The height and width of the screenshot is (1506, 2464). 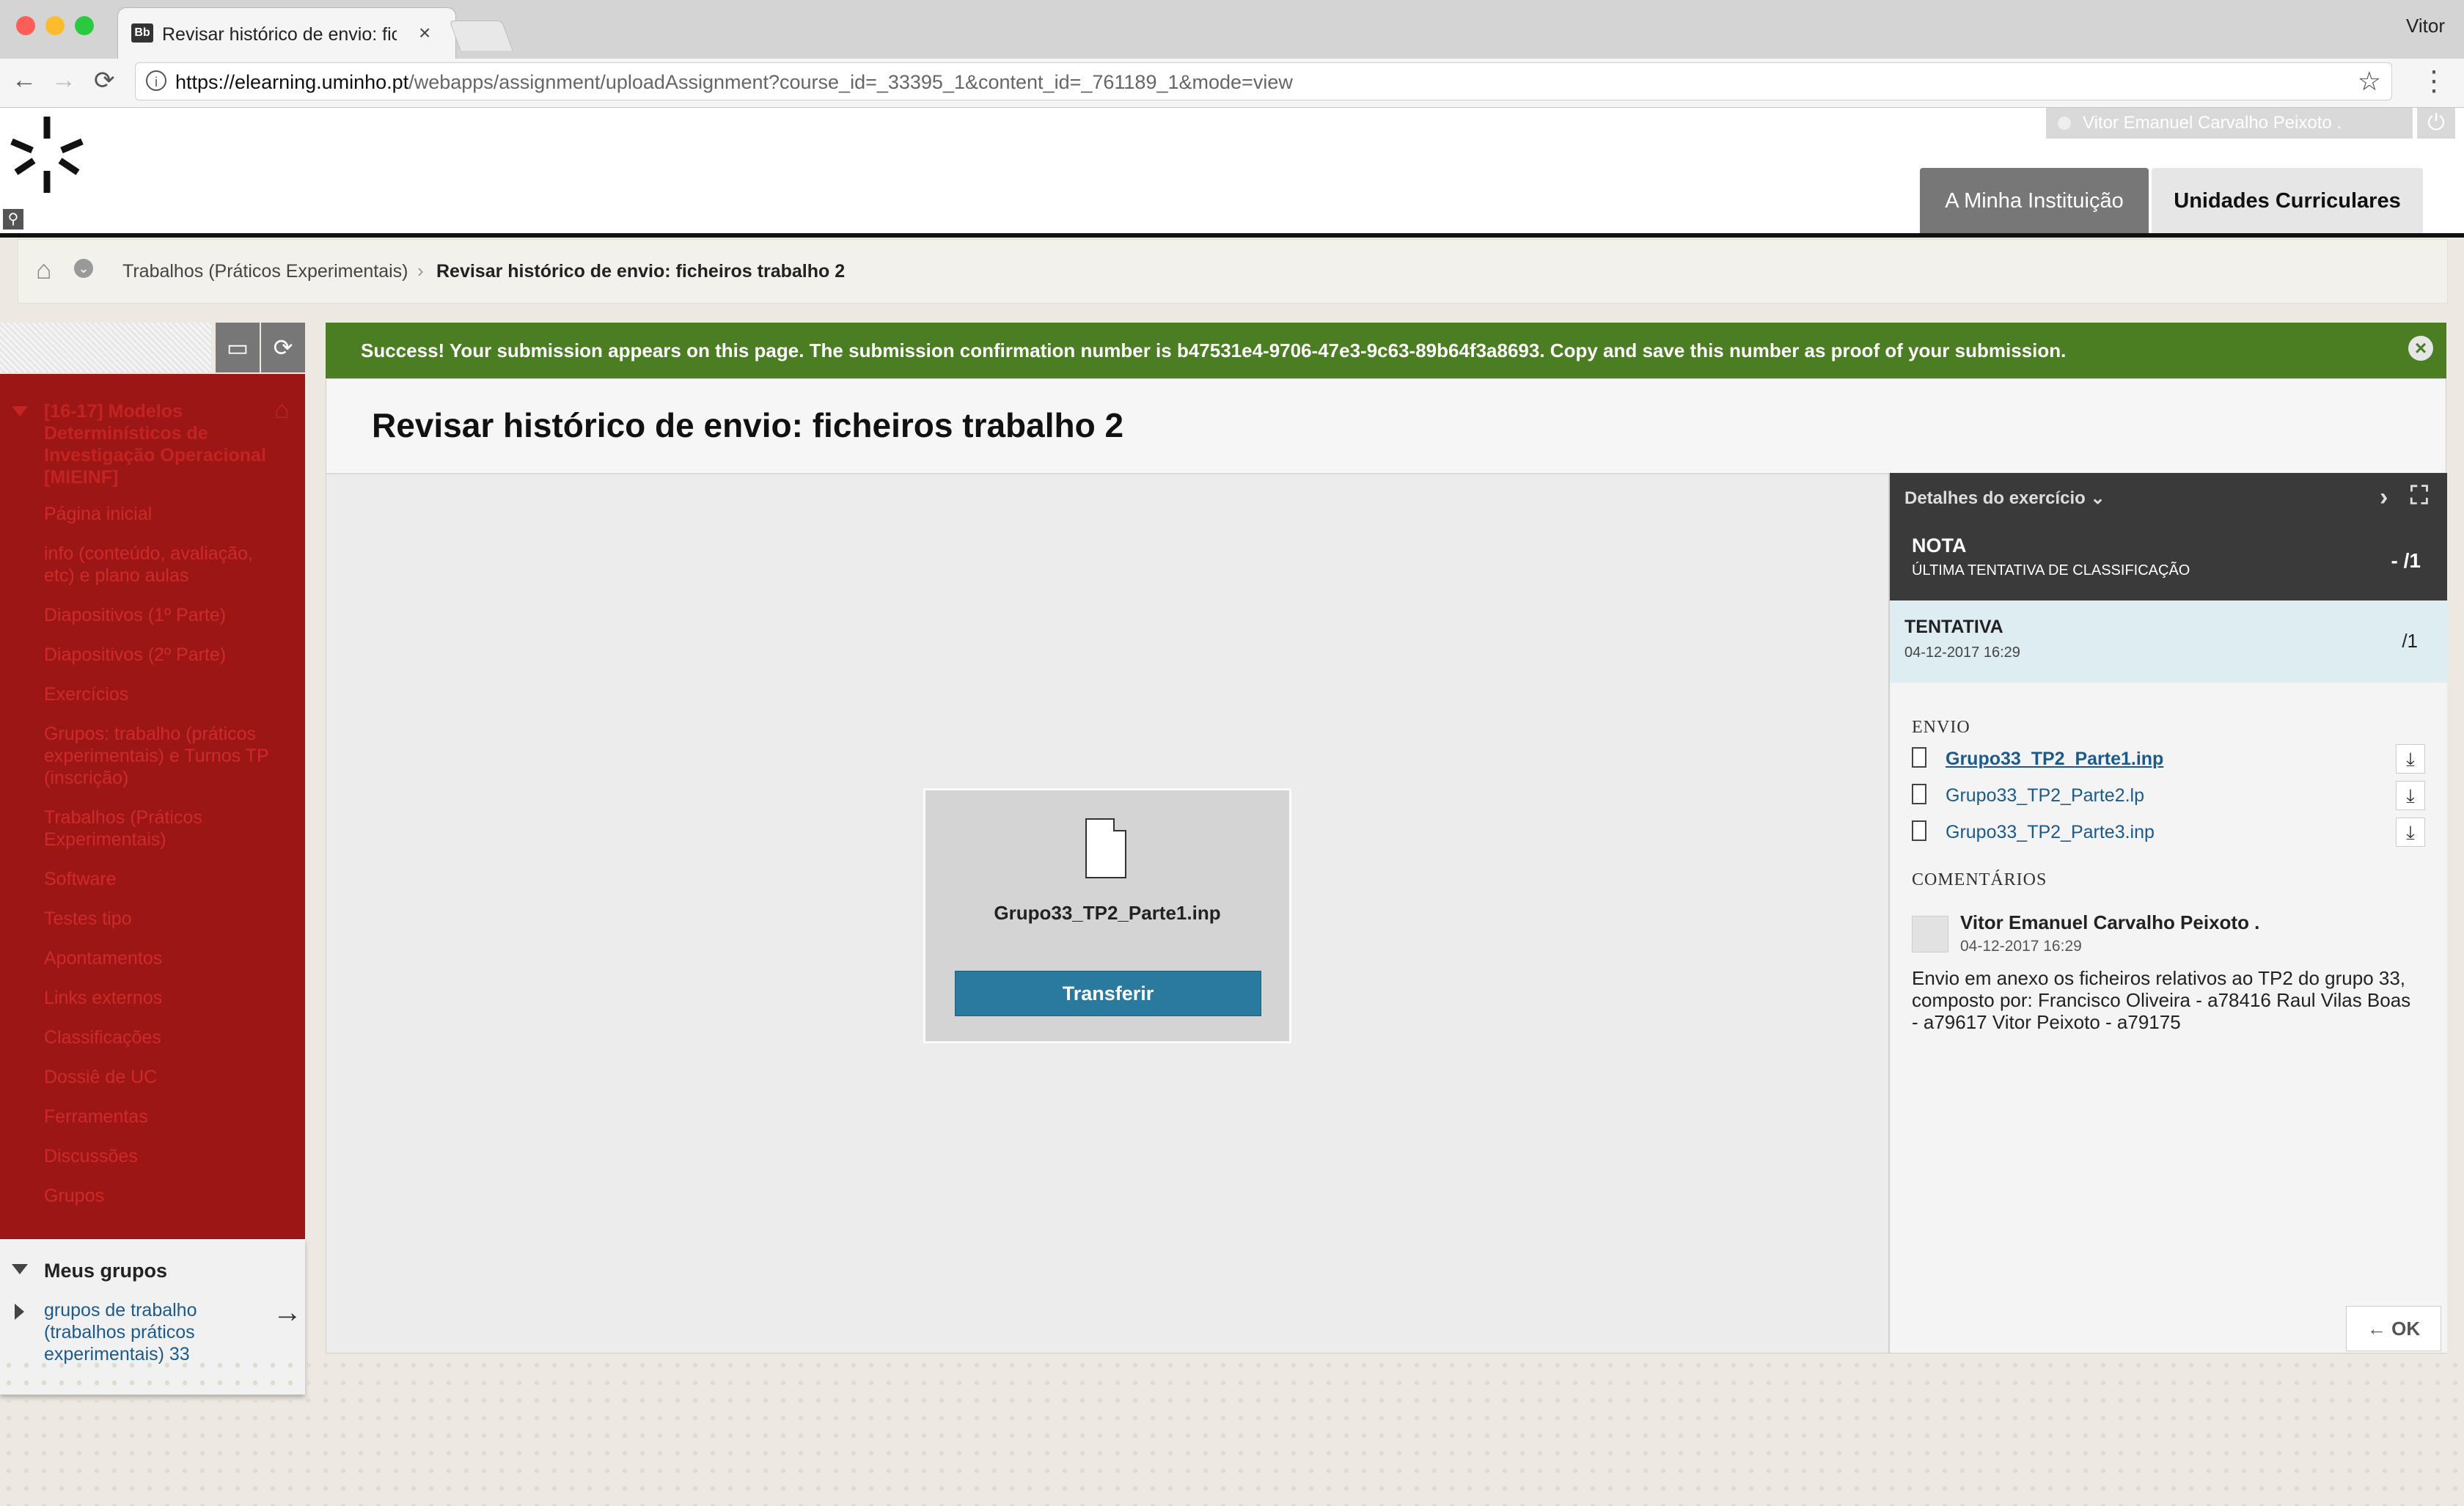 What do you see at coordinates (1108, 993) in the screenshot?
I see `download-button: Transferir` at bounding box center [1108, 993].